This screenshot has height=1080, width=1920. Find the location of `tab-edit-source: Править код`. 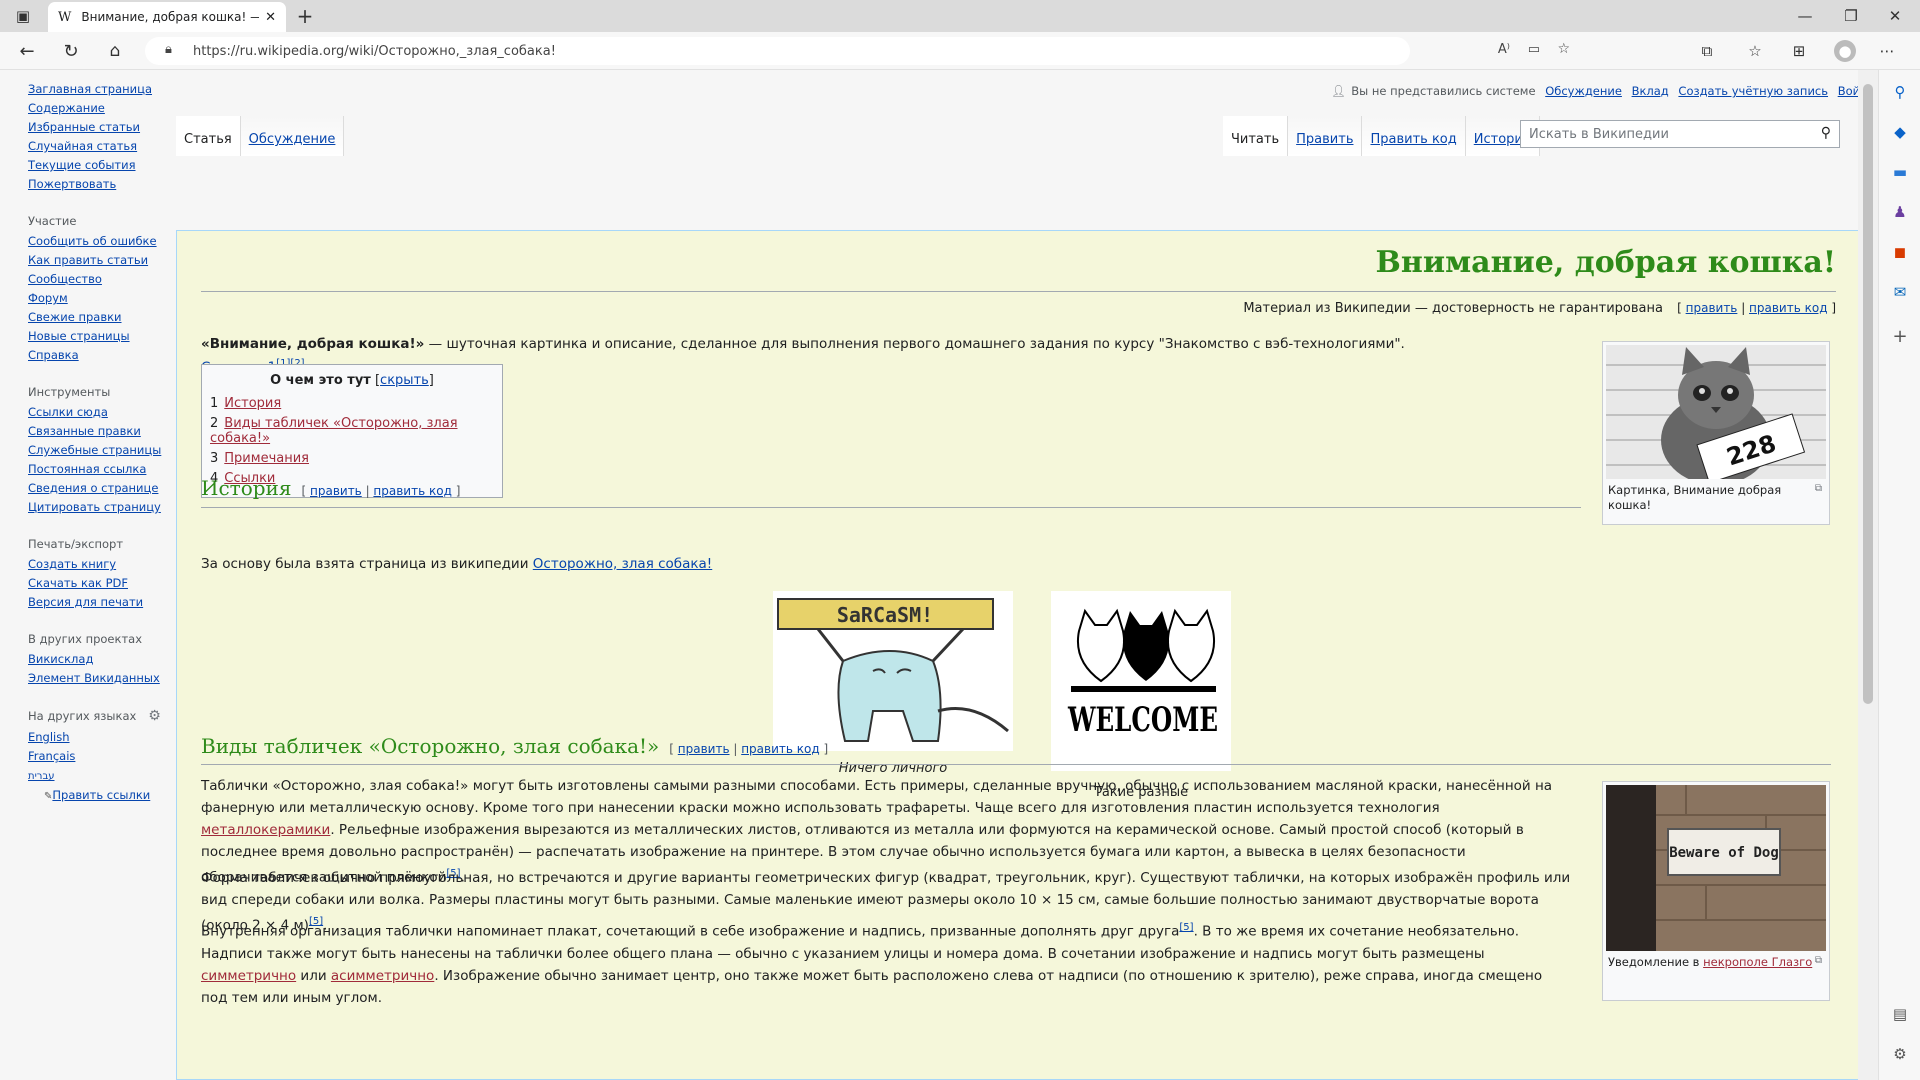

tab-edit-source: Править код is located at coordinates (1414, 136).